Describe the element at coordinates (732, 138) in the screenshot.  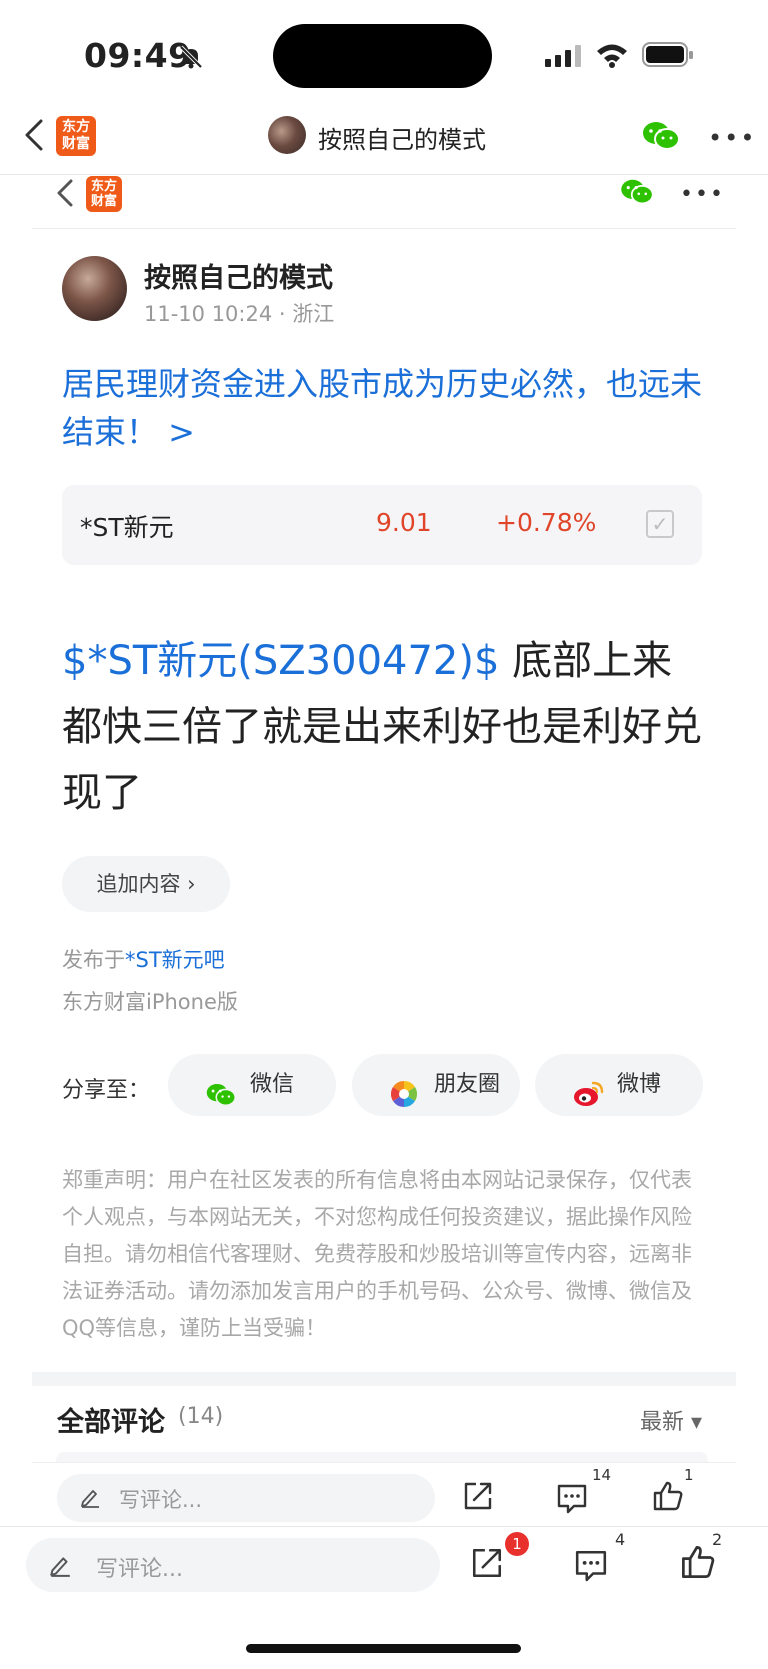
I see `more-options-icon: •••` at that location.